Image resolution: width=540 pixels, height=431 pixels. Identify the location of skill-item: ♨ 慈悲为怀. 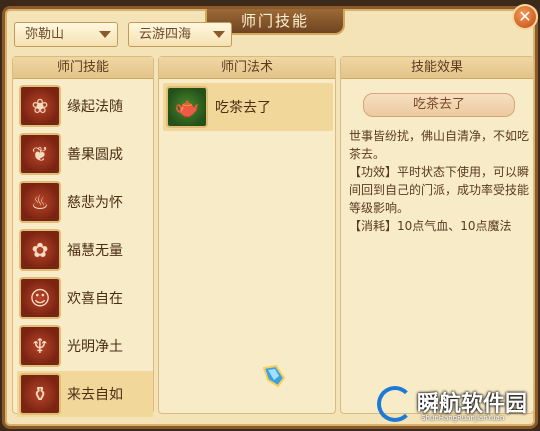
(85, 202).